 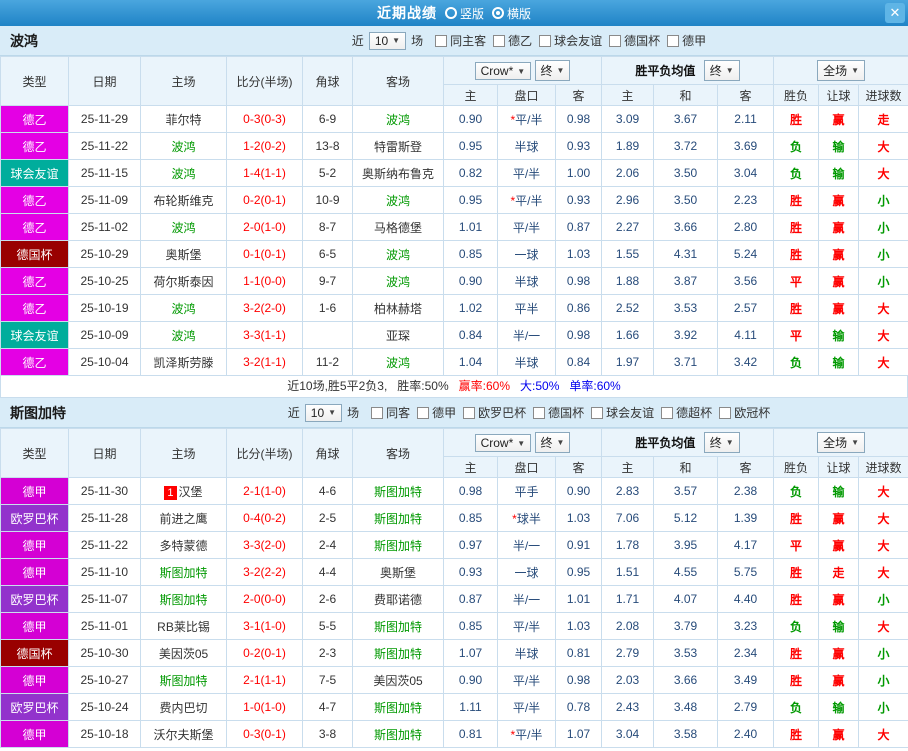 I want to click on avg-draw: 4.31, so click(x=686, y=254).